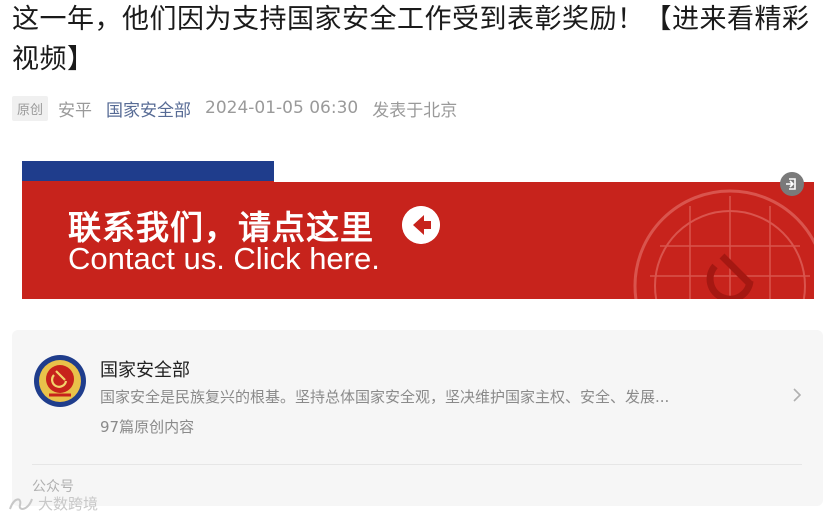 The height and width of the screenshot is (521, 835). What do you see at coordinates (148, 108) in the screenshot?
I see `account-link: 国家安全部` at bounding box center [148, 108].